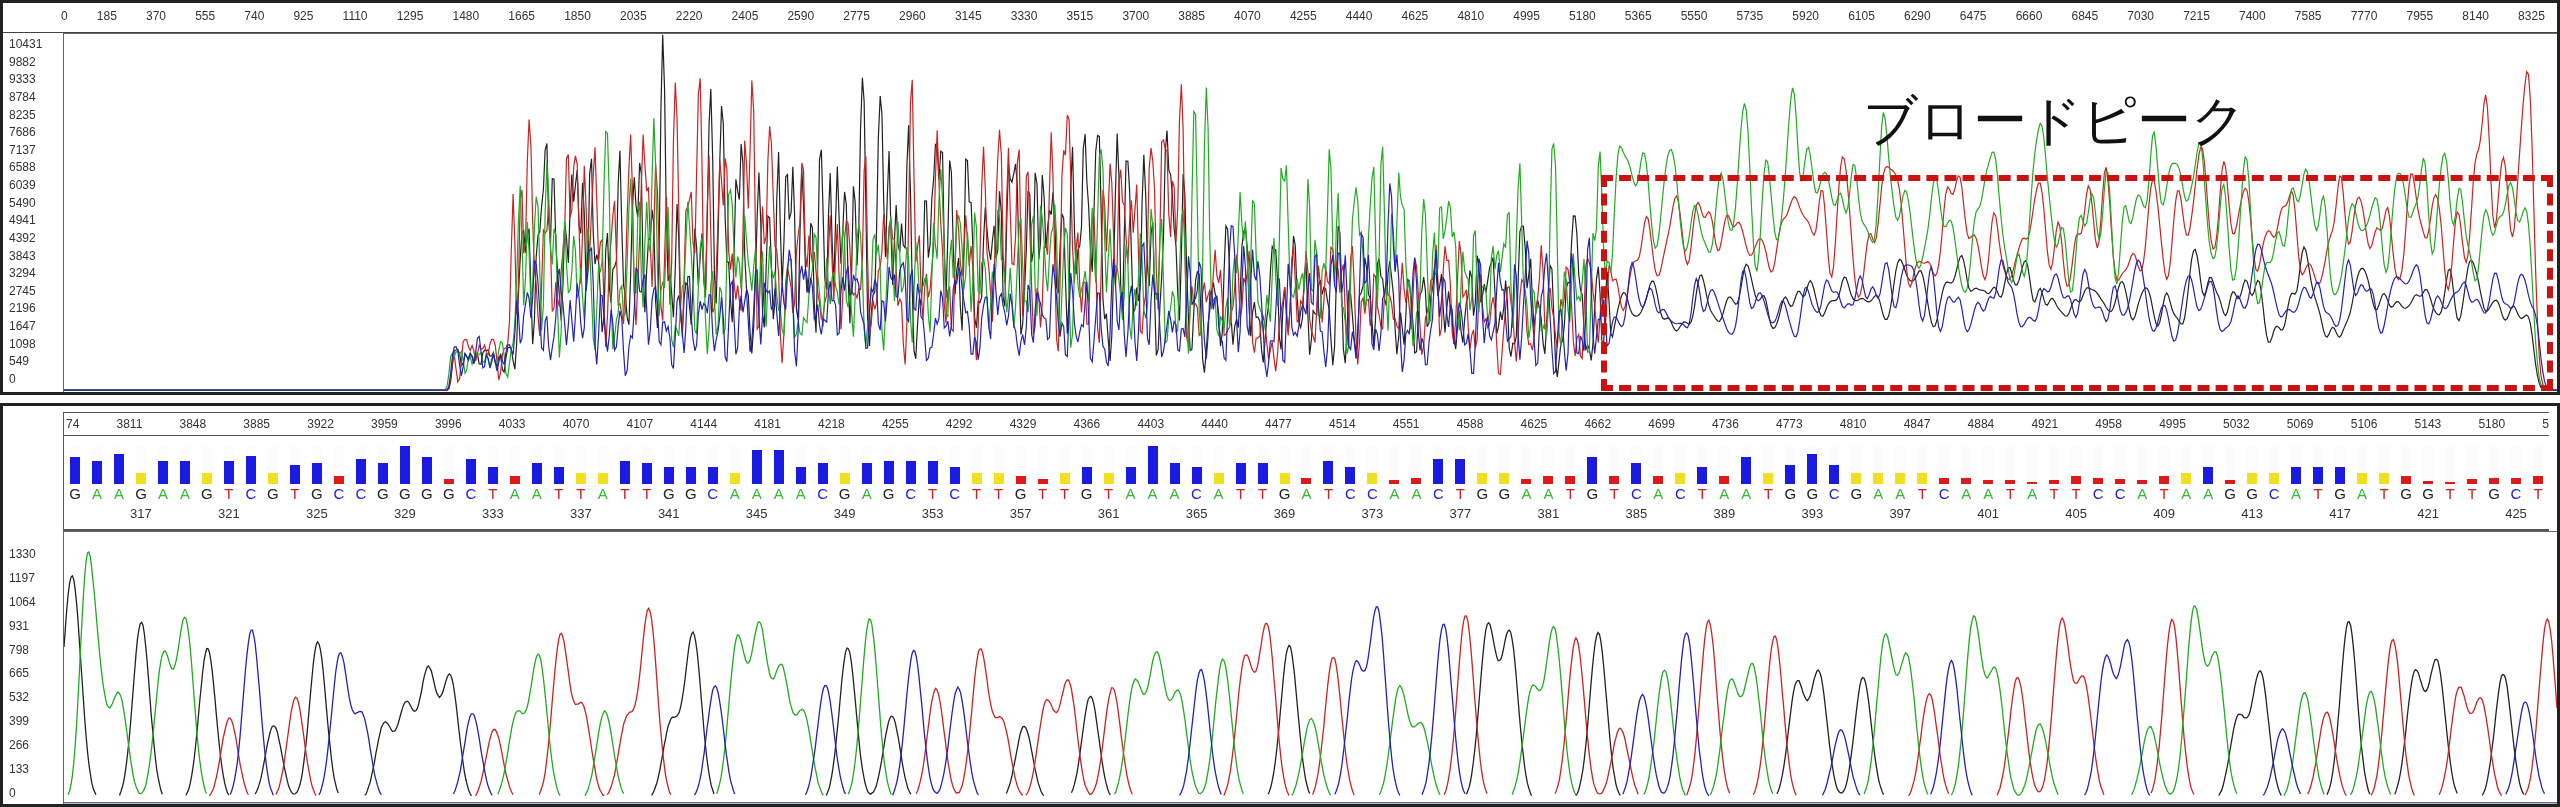  I want to click on axis-label: 1110, so click(355, 17).